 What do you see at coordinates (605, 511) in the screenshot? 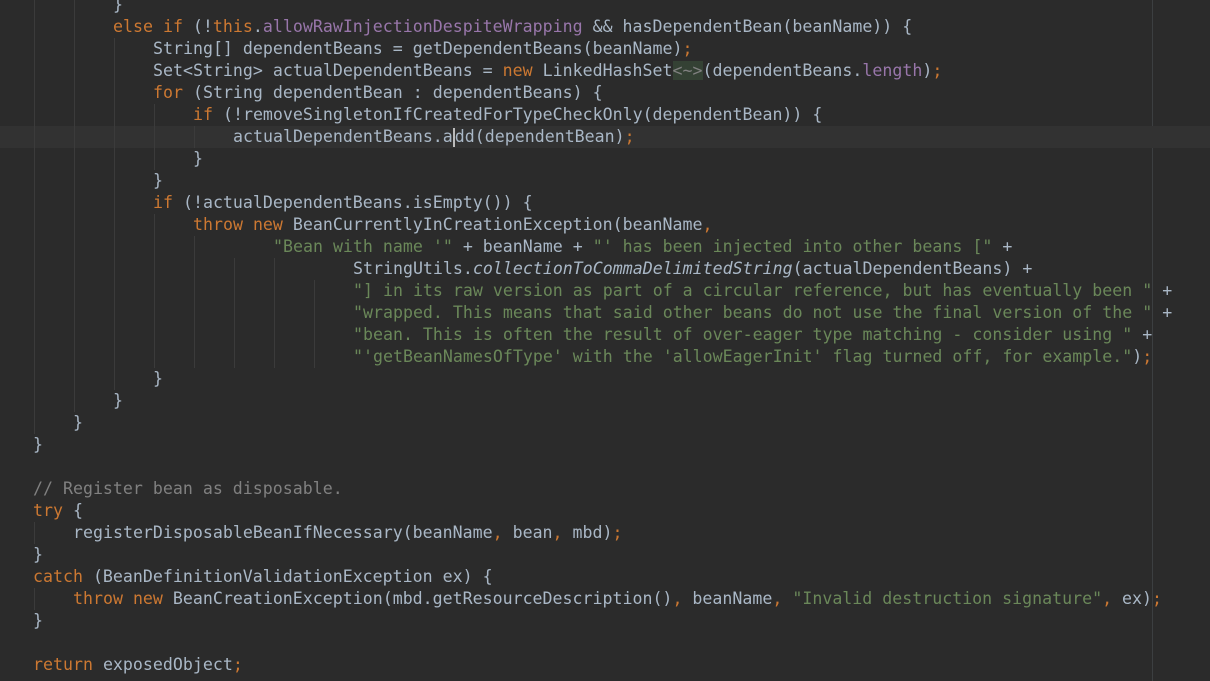
I see `code-line: try {` at bounding box center [605, 511].